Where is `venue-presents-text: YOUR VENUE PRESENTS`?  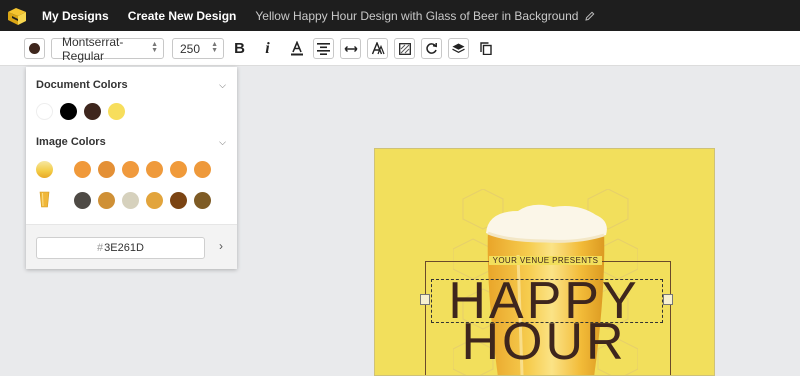
venue-presents-text: YOUR VENUE PRESENTS is located at coordinates (544, 260).